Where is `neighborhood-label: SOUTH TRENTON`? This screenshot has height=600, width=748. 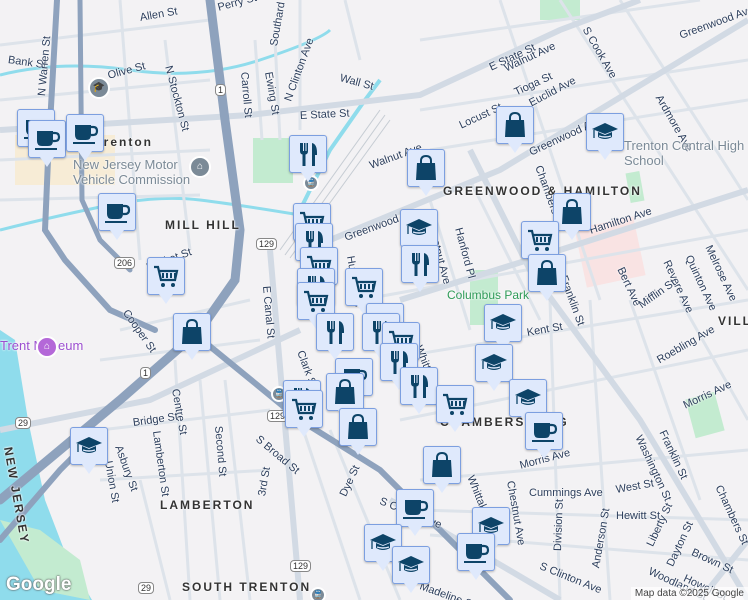 neighborhood-label: SOUTH TRENTON is located at coordinates (247, 587).